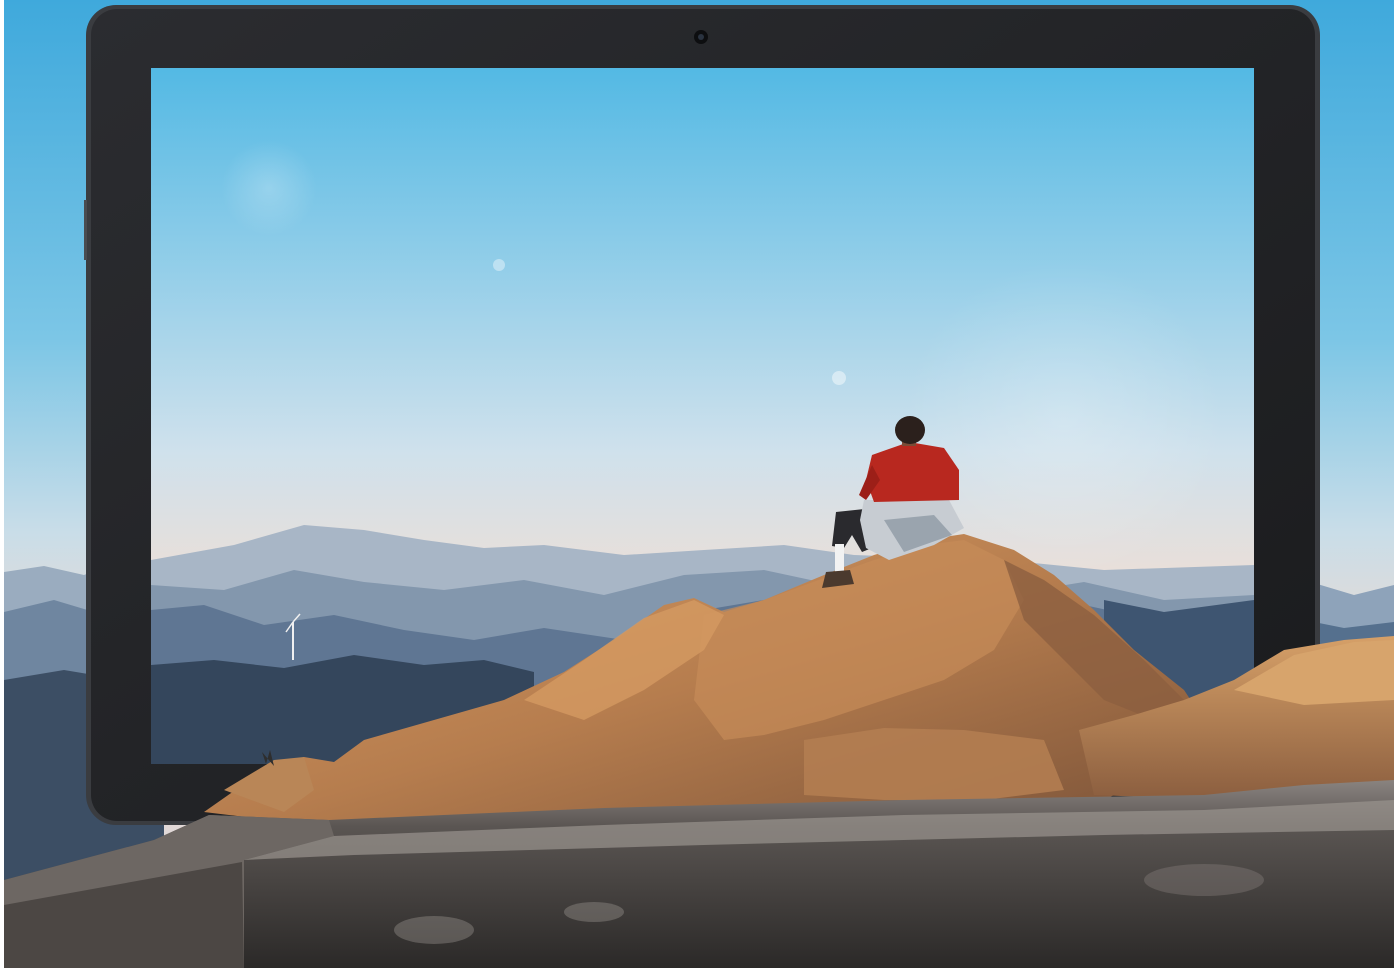 The height and width of the screenshot is (968, 1398). I want to click on side-button, so click(85, 230).